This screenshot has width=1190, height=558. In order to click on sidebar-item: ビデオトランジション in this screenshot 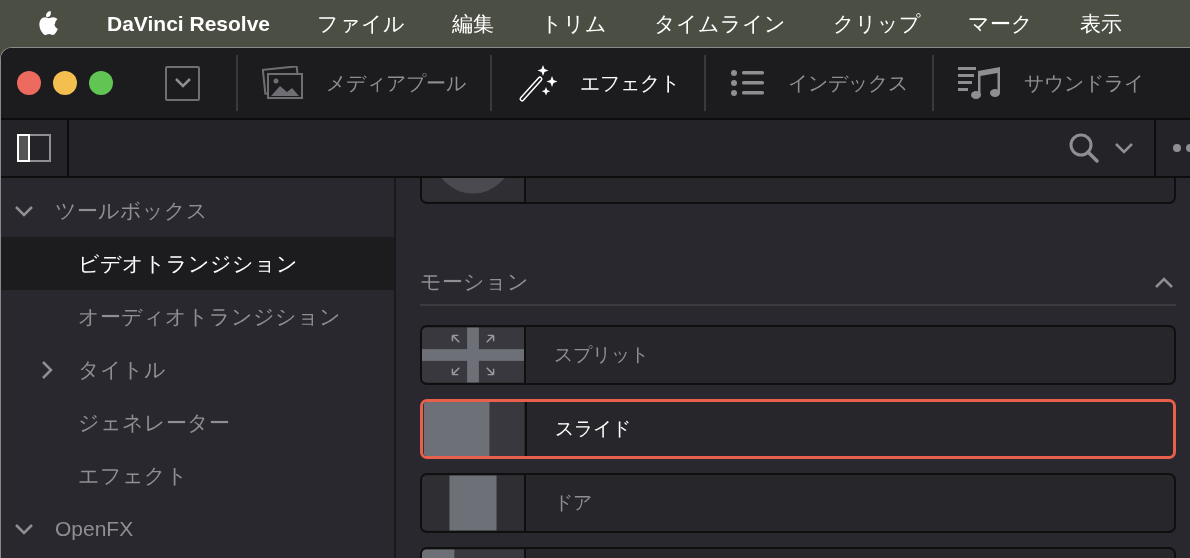, I will do `click(197, 263)`.